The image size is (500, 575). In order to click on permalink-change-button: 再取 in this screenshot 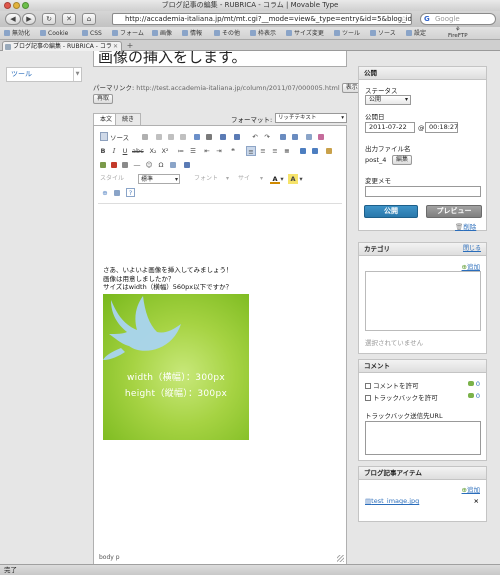, I will do `click(103, 99)`.